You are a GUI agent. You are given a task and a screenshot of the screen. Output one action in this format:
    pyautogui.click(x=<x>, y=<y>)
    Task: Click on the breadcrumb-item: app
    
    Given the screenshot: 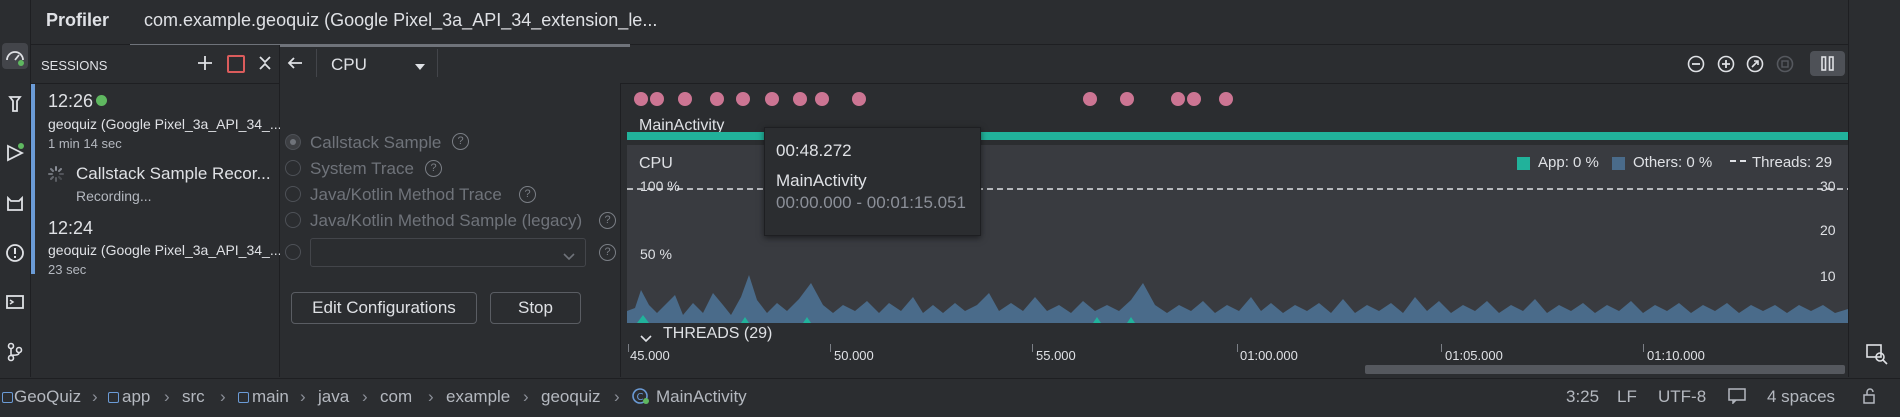 What is the action you would take?
    pyautogui.click(x=136, y=397)
    